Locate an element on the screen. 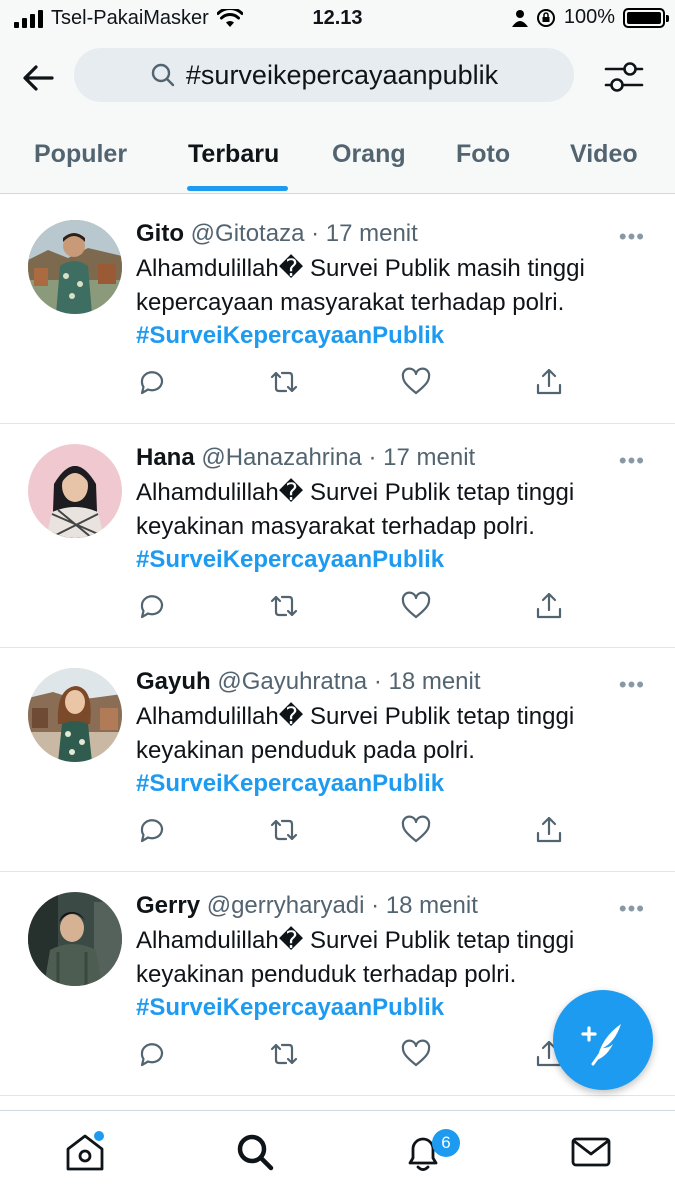 The image size is (675, 1200). tab-populer: Populer is located at coordinates (80, 154).